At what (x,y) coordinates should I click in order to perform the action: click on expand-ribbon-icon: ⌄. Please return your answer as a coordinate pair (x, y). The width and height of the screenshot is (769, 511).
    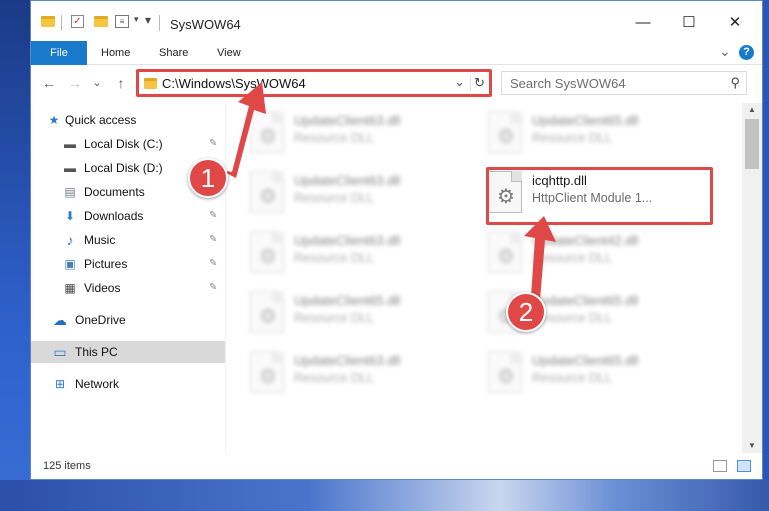
    Looking at the image, I should click on (725, 51).